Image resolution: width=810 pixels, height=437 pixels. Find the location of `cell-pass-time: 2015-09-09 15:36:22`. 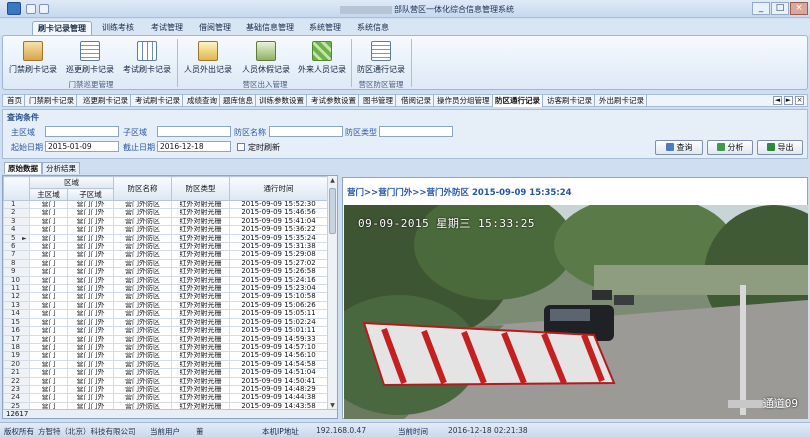

cell-pass-time: 2015-09-09 15:36:22 is located at coordinates (278, 230).